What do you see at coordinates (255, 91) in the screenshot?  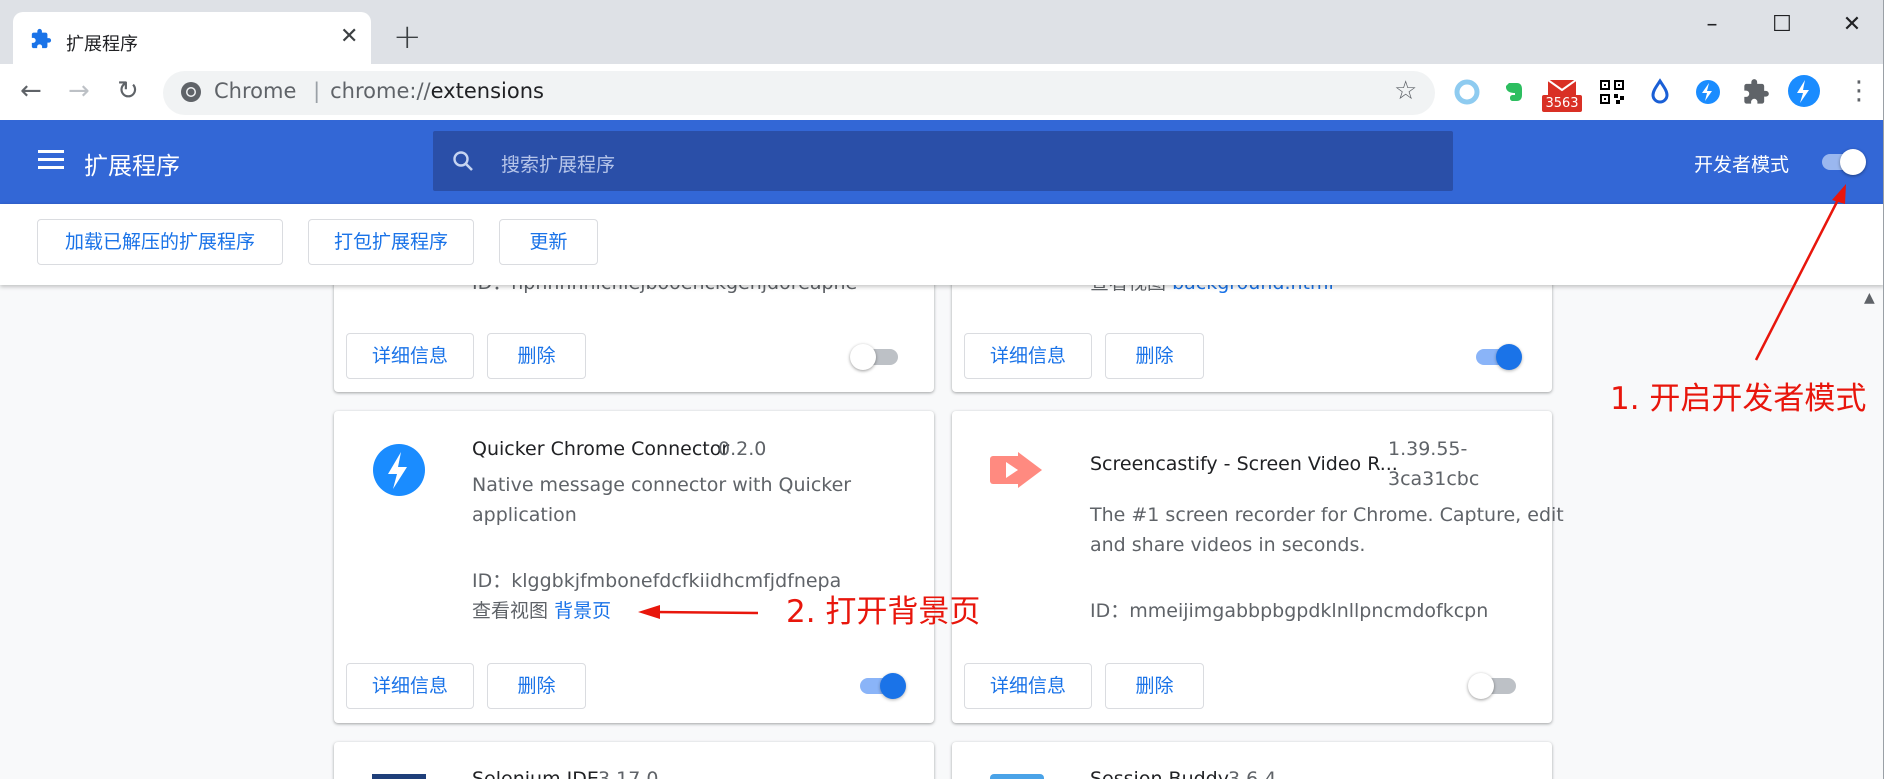 I see `omnibox-site: Chrome` at bounding box center [255, 91].